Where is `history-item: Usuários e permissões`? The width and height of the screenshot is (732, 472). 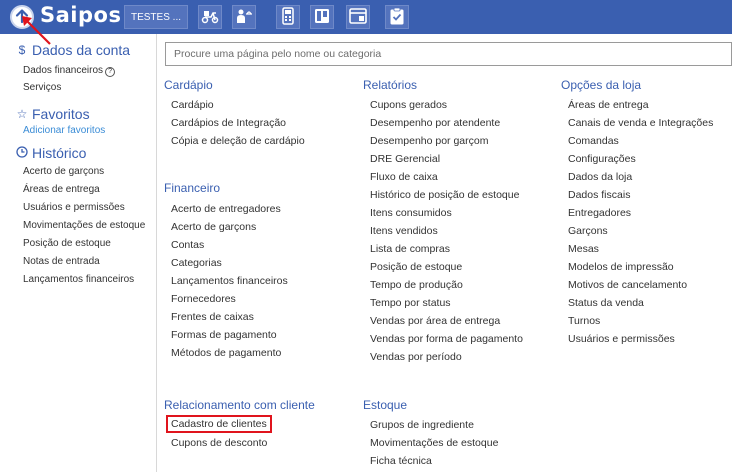
history-item: Usuários e permissões is located at coordinates (74, 207).